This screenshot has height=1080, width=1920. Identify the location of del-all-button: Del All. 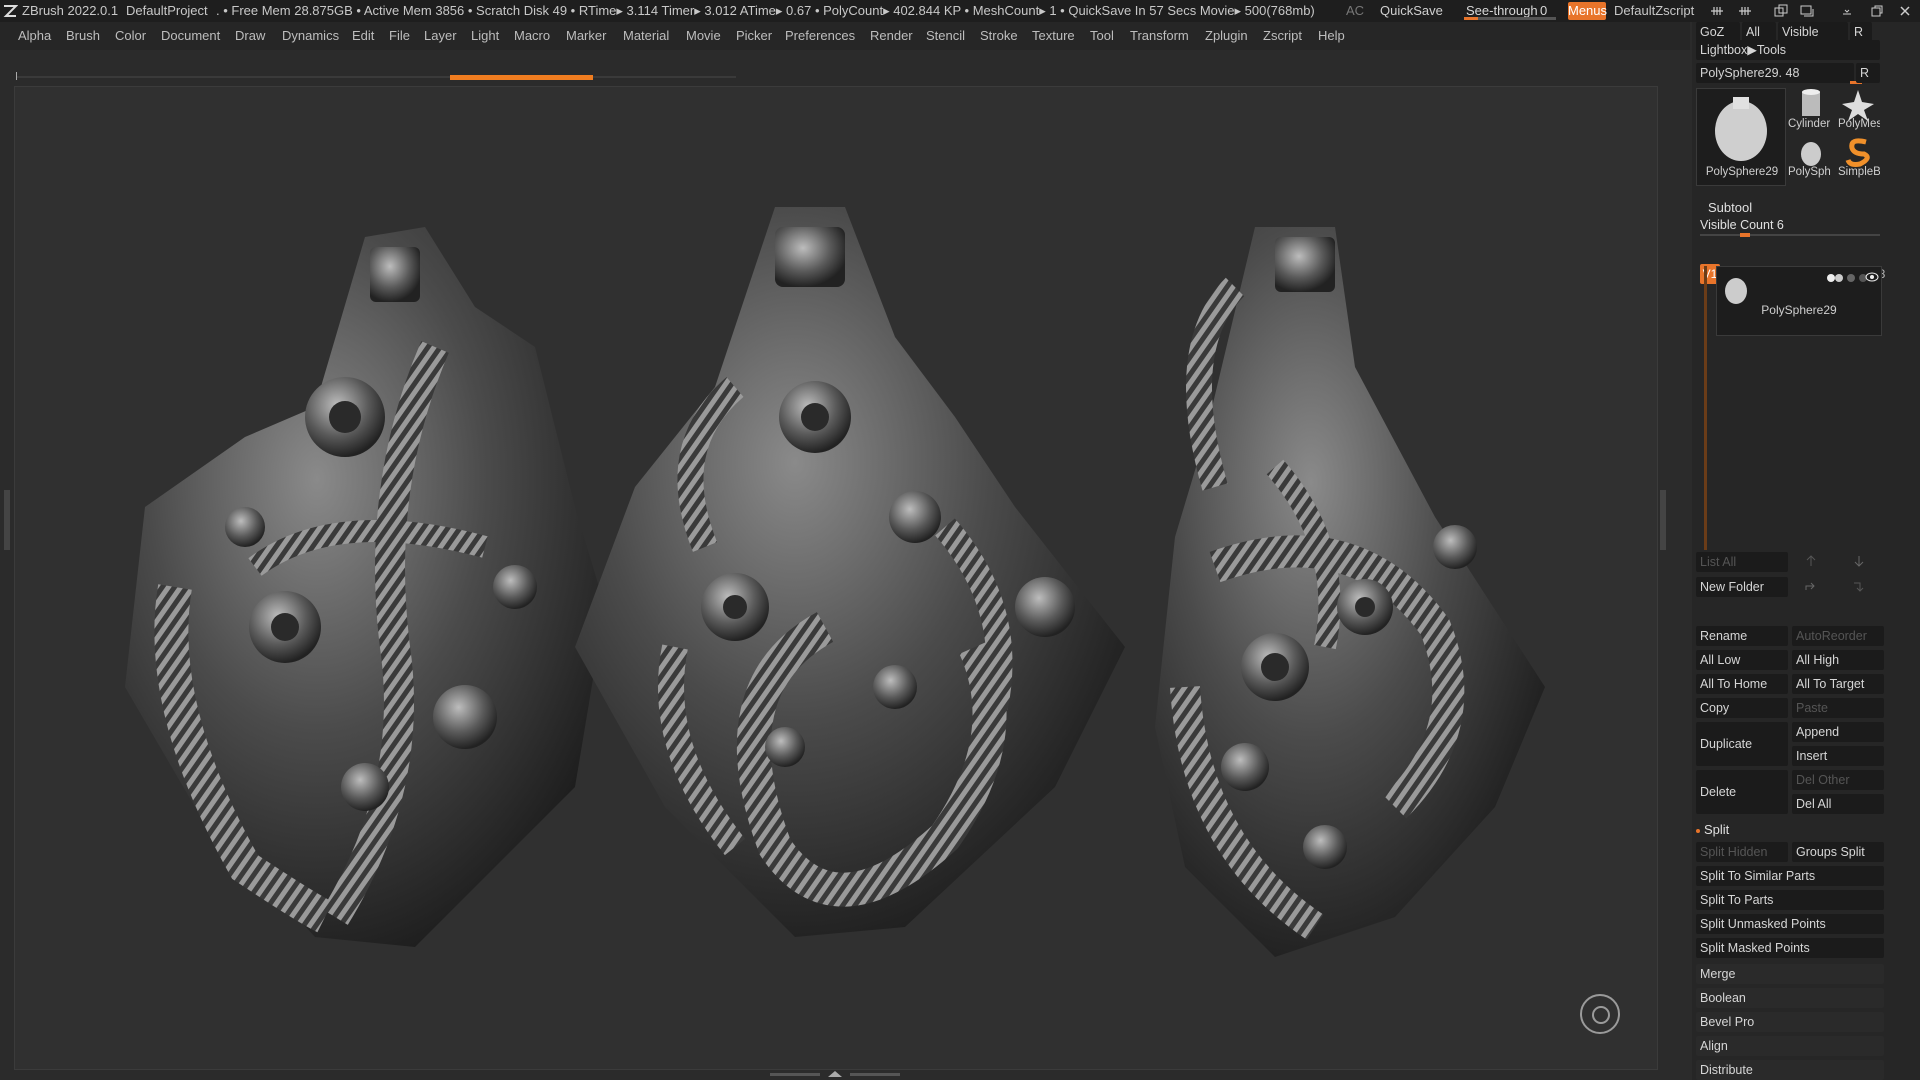
(1838, 804).